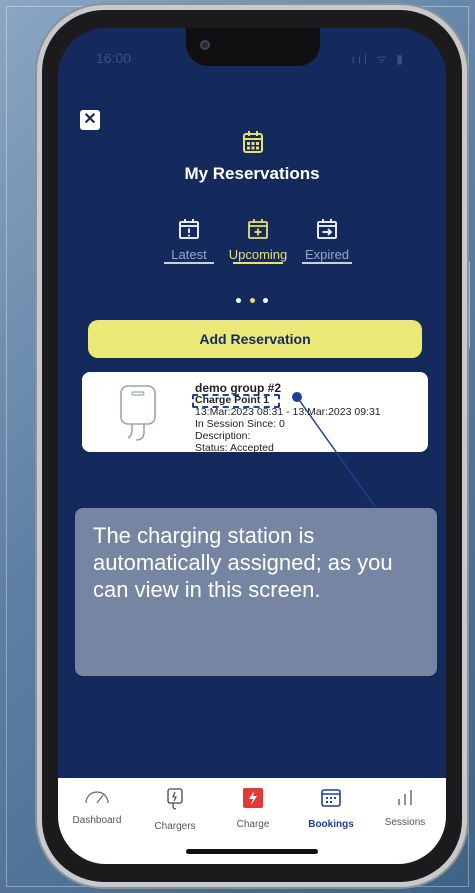 This screenshot has width=475, height=893. I want to click on page-dot-active, so click(252, 300).